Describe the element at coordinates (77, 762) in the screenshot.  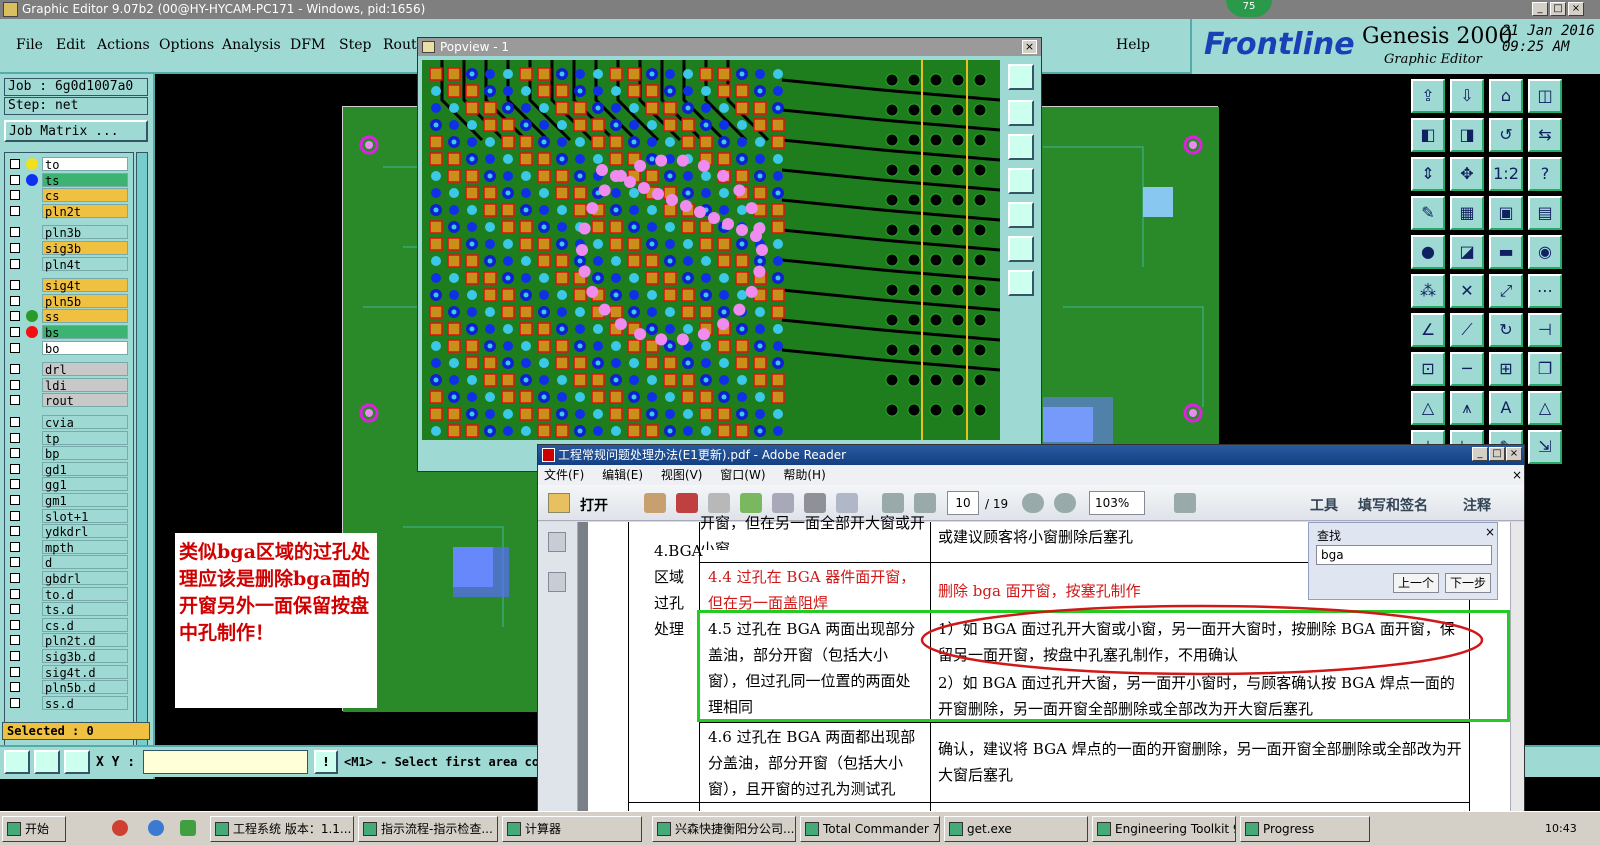
I see `grid-icon` at that location.